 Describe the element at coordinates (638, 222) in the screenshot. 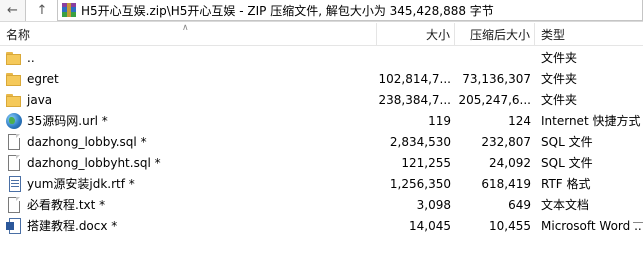

I see `divider` at that location.